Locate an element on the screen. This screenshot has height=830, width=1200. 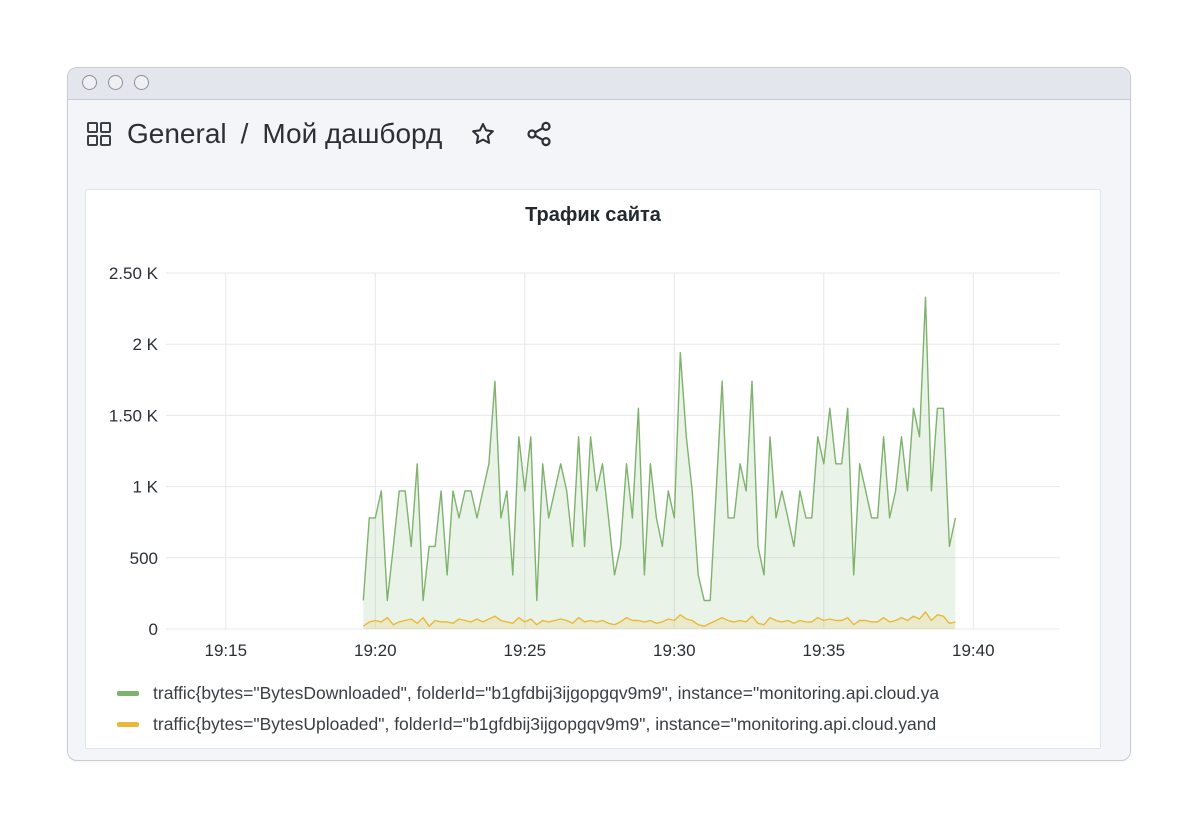
window-titlebar is located at coordinates (599, 84).